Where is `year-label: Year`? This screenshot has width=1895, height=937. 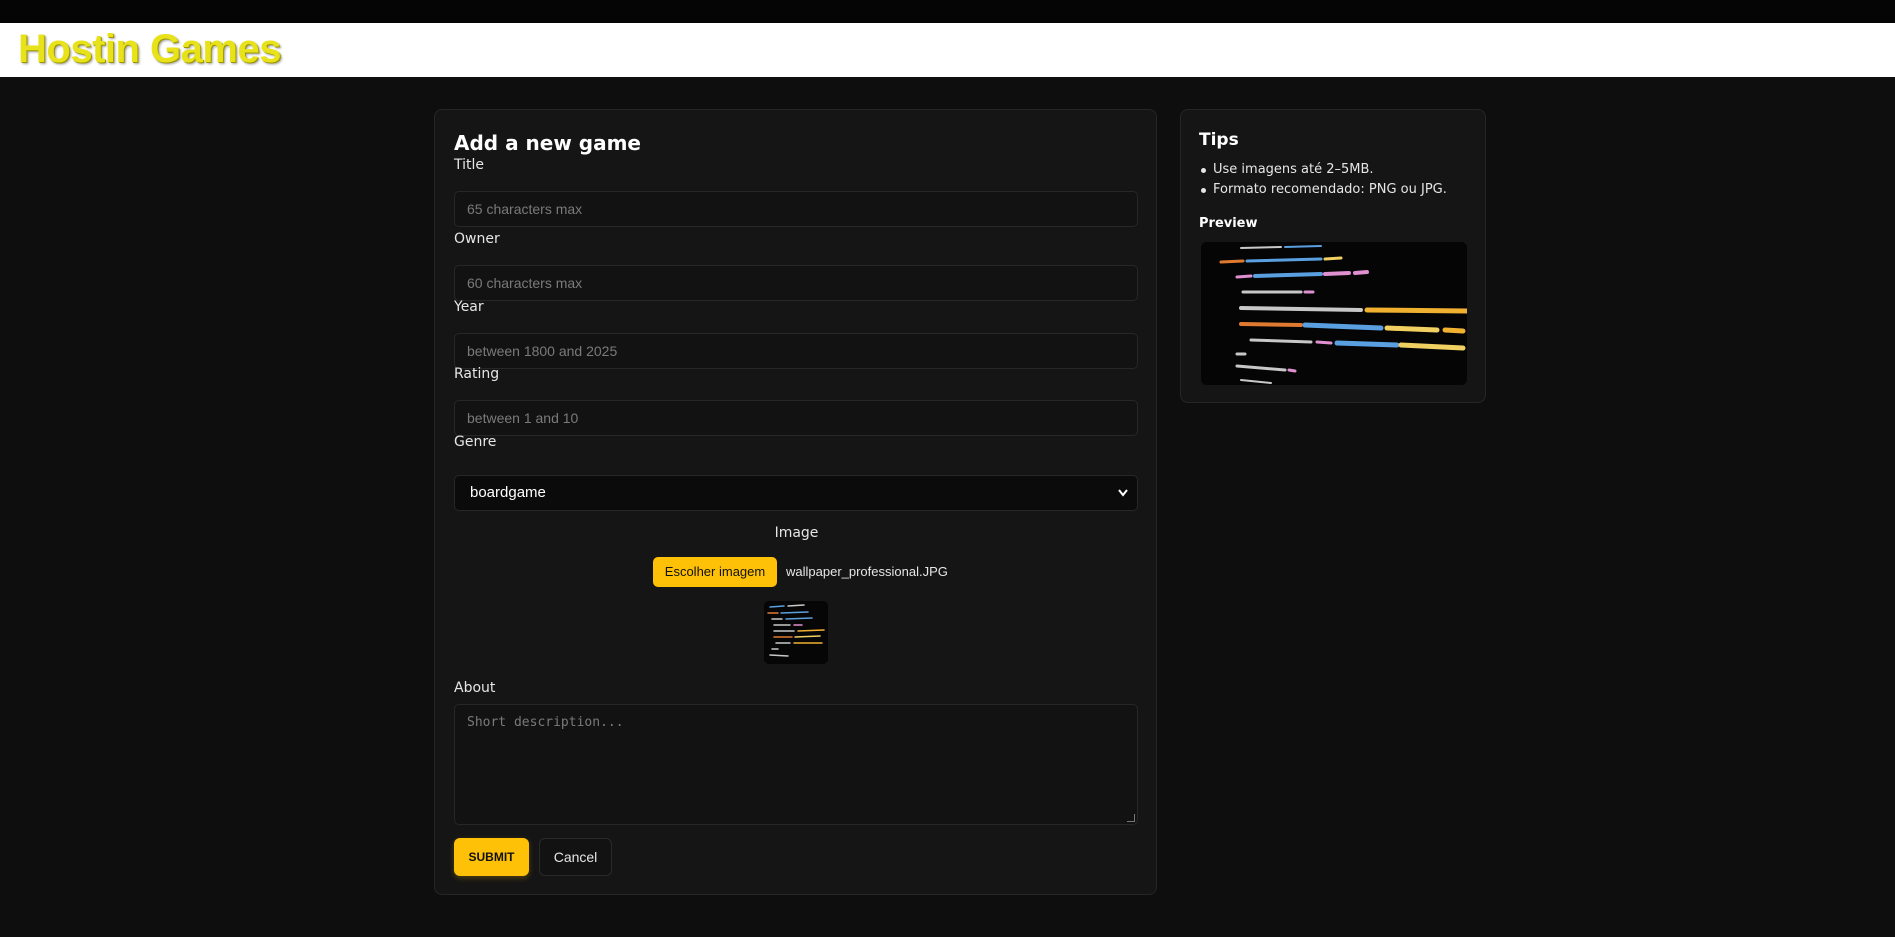 year-label: Year is located at coordinates (469, 307).